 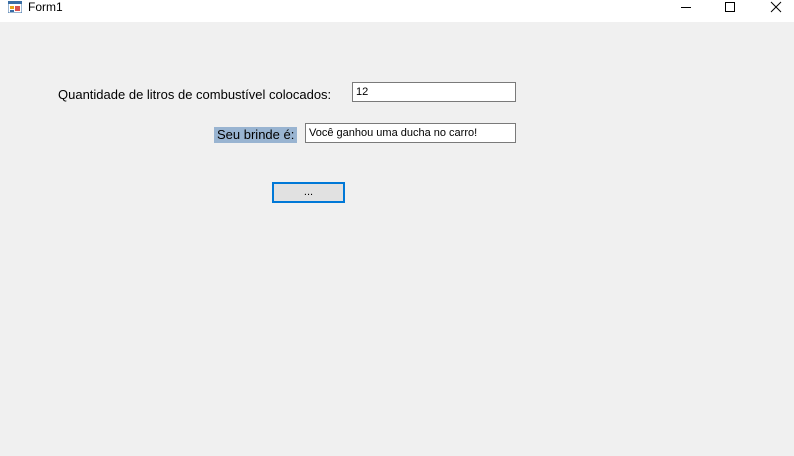 I want to click on close-button, so click(x=773, y=7).